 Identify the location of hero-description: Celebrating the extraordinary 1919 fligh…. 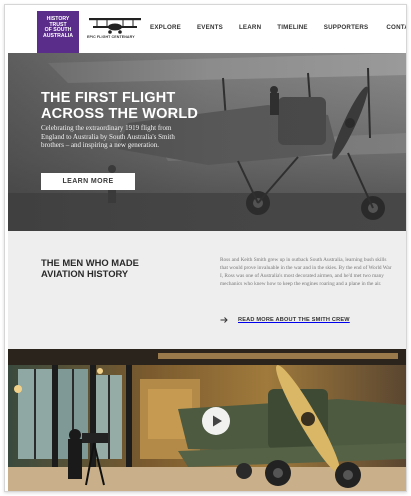
(108, 137).